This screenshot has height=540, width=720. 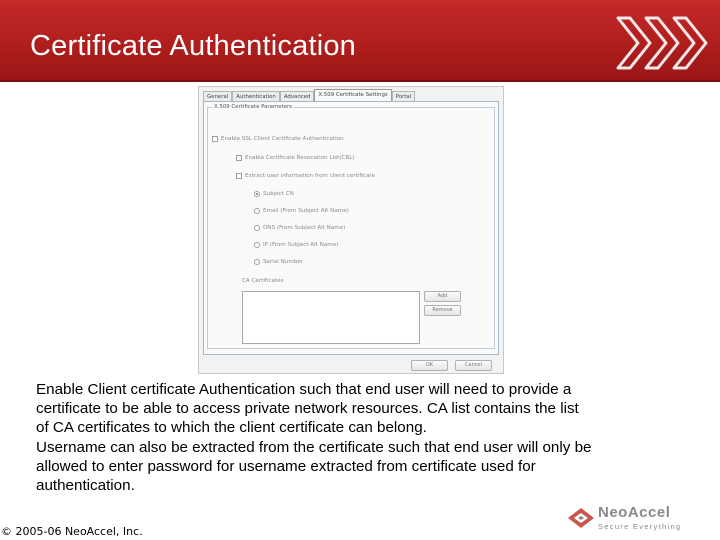 I want to click on radio-ip: IP (From Subject Alt Name), so click(x=296, y=245).